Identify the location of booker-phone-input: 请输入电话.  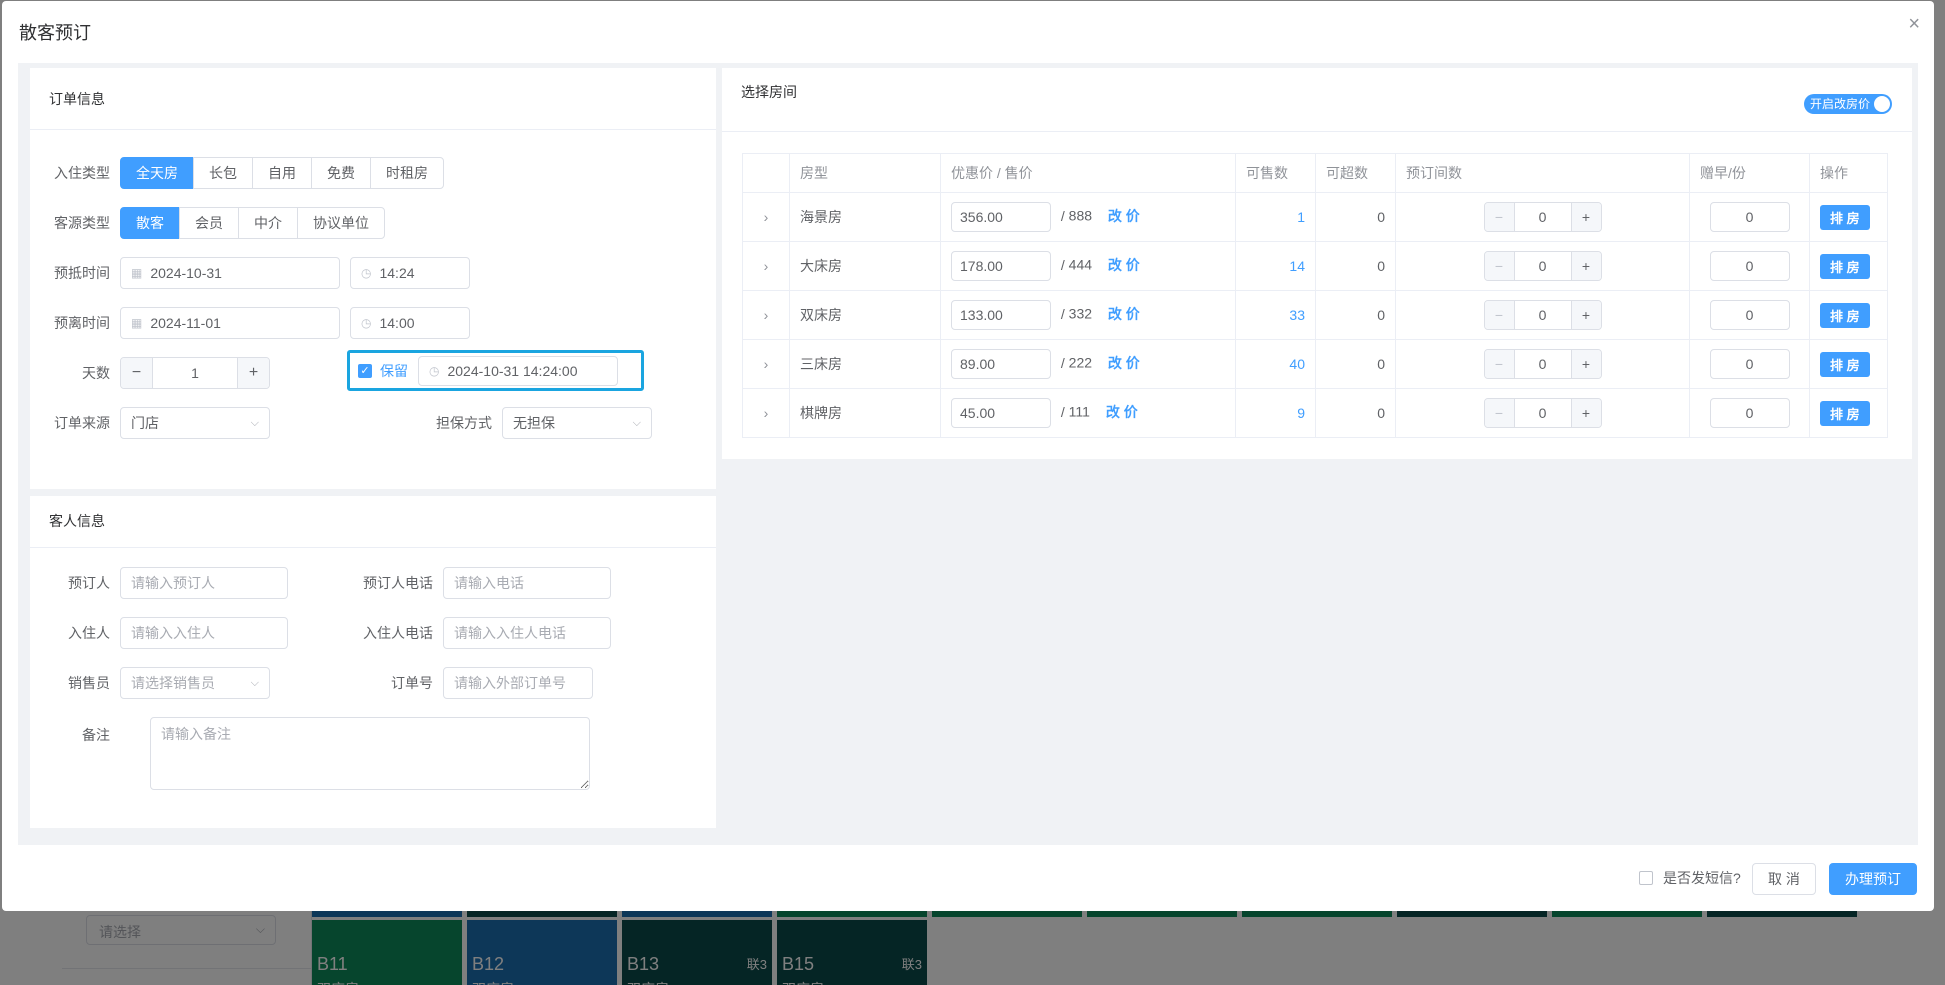
(527, 583).